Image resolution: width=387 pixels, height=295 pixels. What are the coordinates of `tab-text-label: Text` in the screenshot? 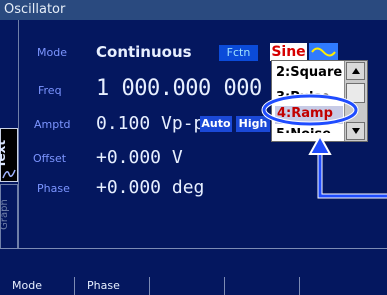 It's located at (4, 154).